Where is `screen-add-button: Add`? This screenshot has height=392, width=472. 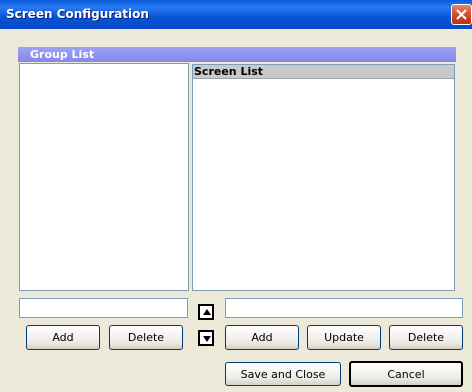 screen-add-button: Add is located at coordinates (262, 337).